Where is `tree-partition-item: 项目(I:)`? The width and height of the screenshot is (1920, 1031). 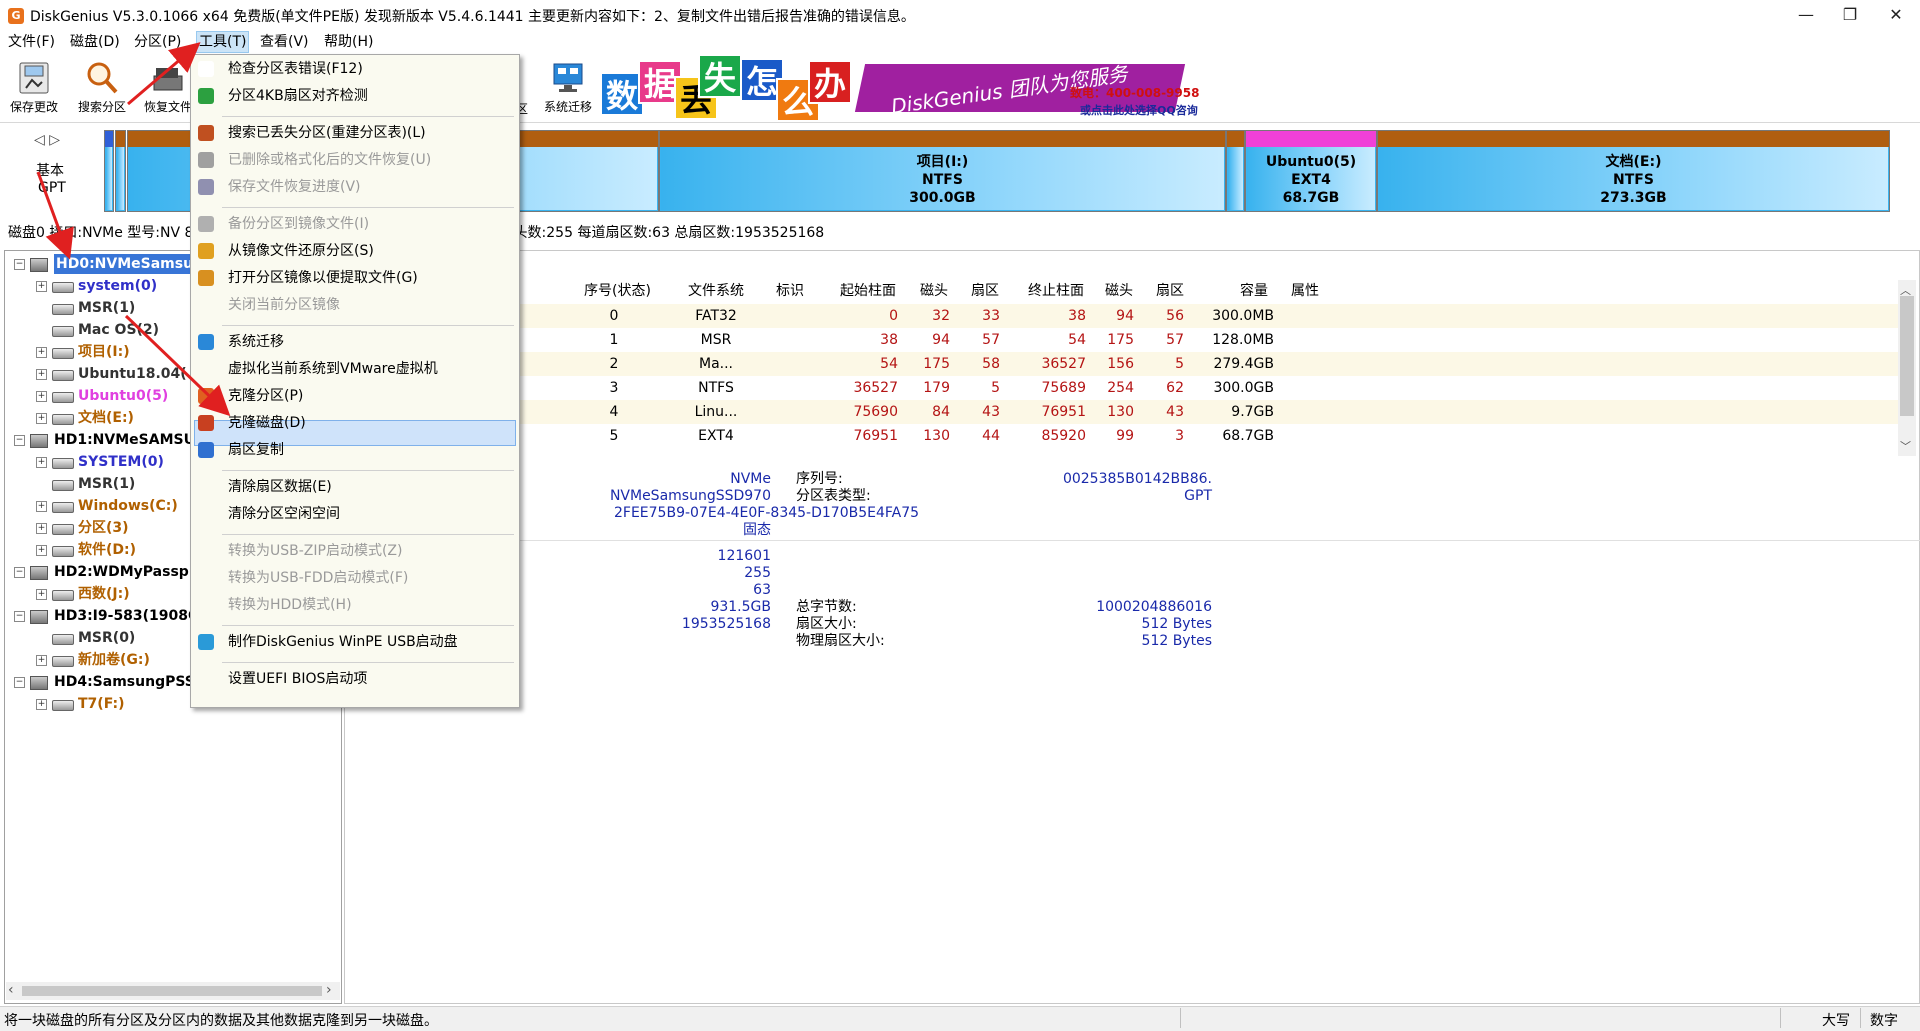
tree-partition-item: 项目(I:) is located at coordinates (104, 352).